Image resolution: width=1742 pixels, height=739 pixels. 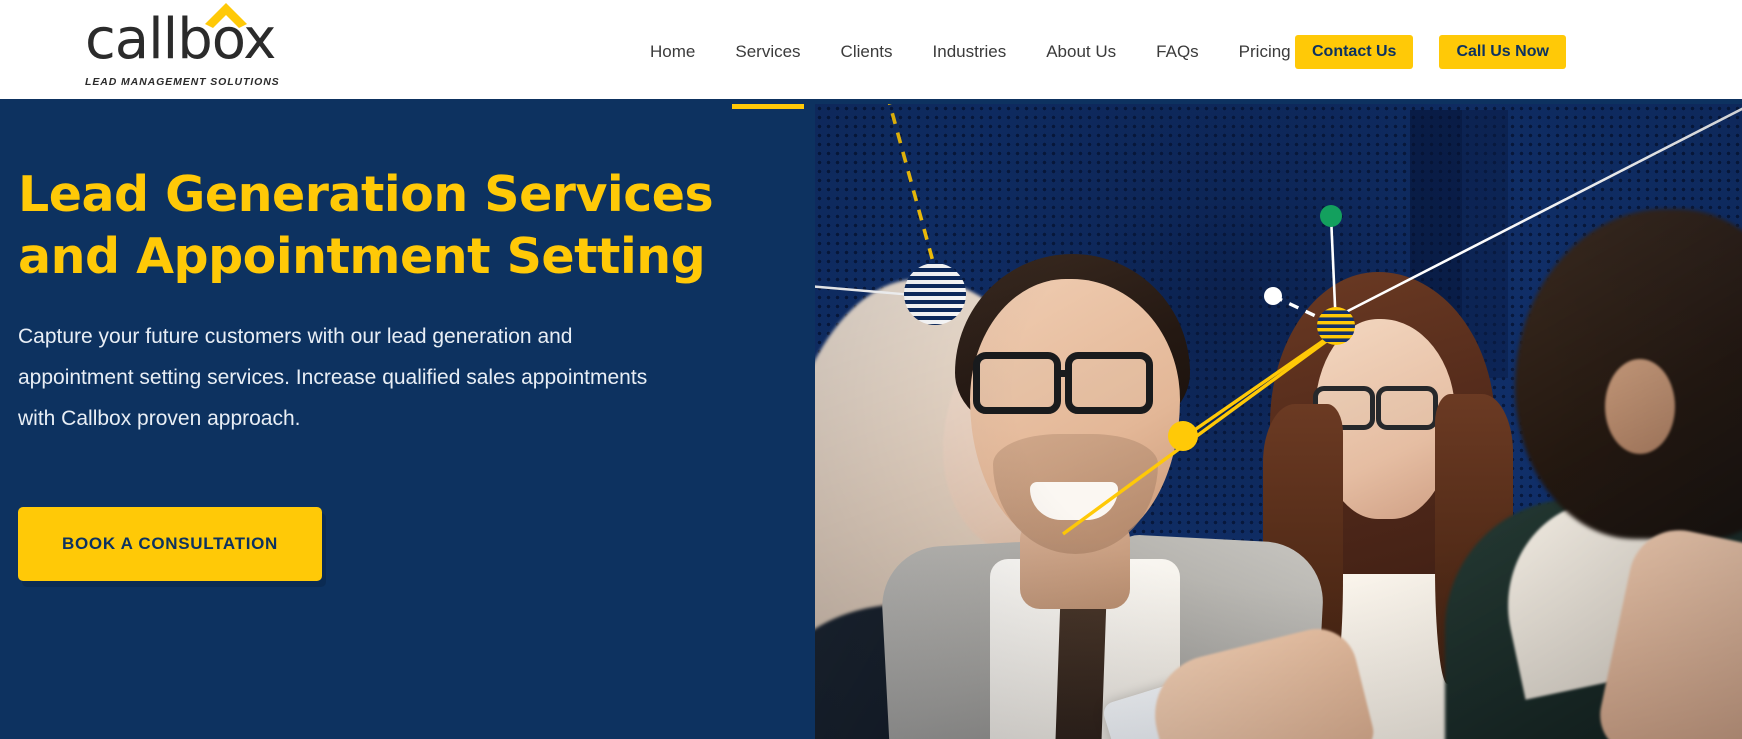 What do you see at coordinates (362, 256) in the screenshot?
I see `page-title-line-2: and Appointment Setting` at bounding box center [362, 256].